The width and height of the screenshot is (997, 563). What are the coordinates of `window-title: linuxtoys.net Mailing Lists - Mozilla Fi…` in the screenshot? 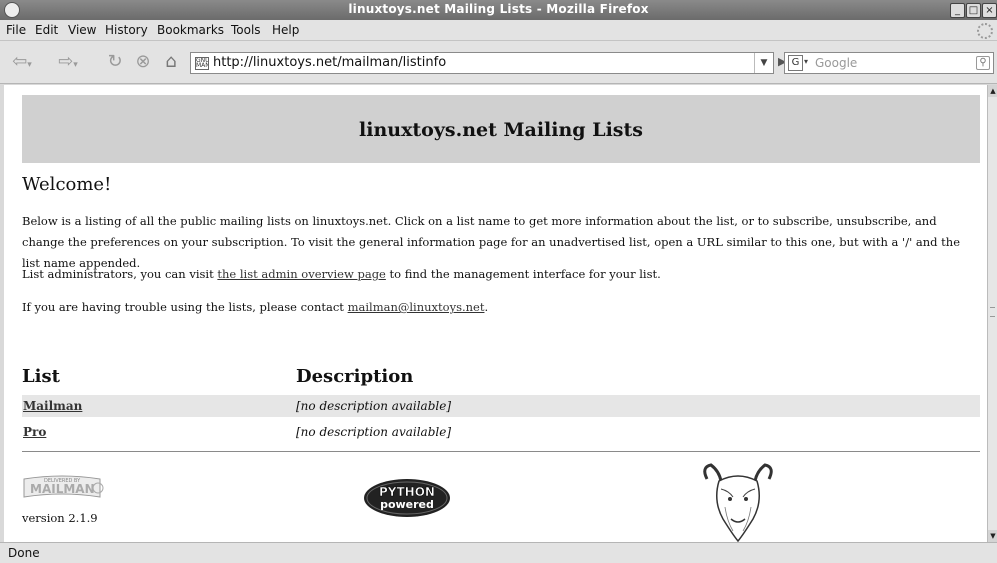 It's located at (498, 9).